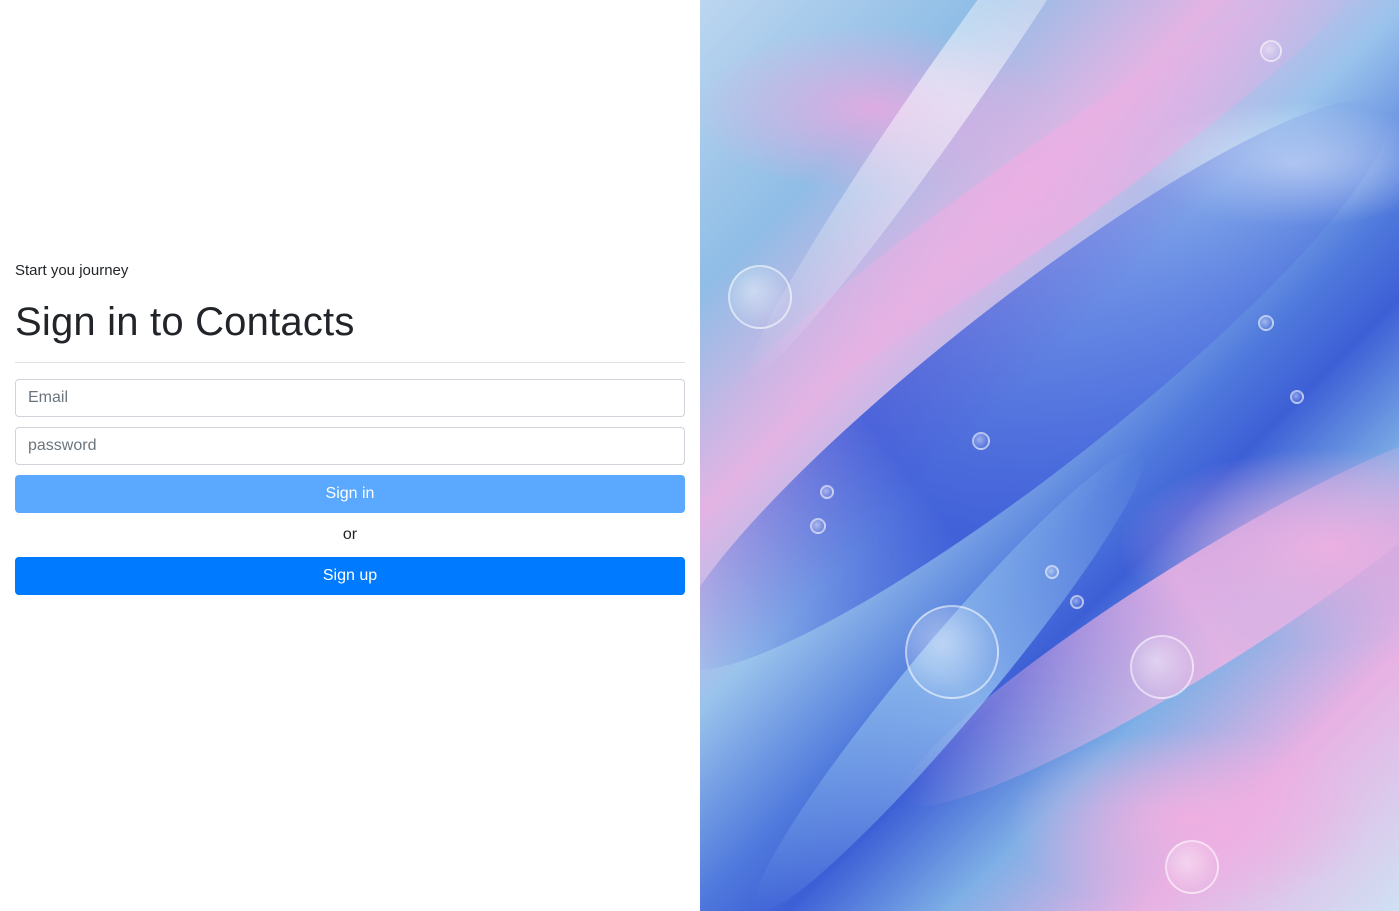  I want to click on email-field, so click(350, 398).